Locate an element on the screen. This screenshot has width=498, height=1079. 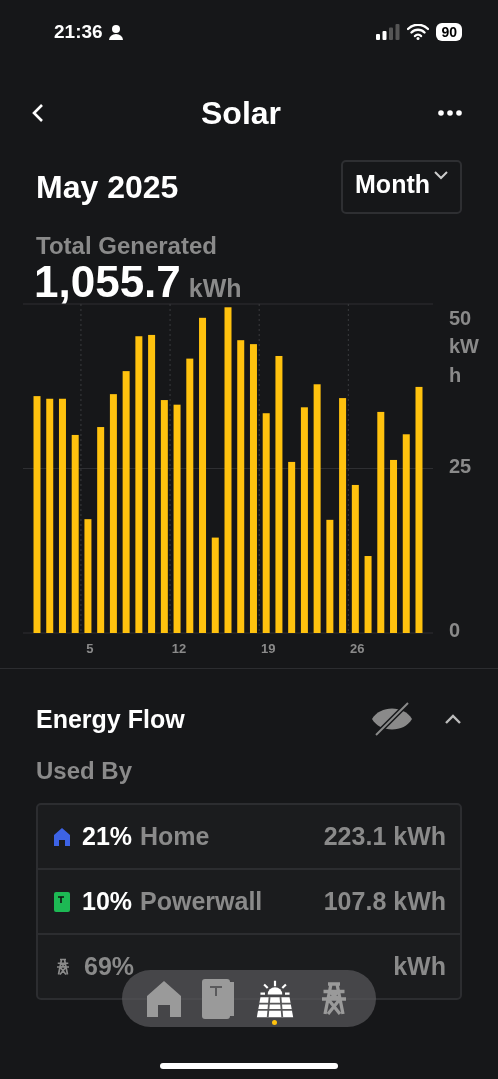
usage-amount: kWh is located at coordinates (419, 966).